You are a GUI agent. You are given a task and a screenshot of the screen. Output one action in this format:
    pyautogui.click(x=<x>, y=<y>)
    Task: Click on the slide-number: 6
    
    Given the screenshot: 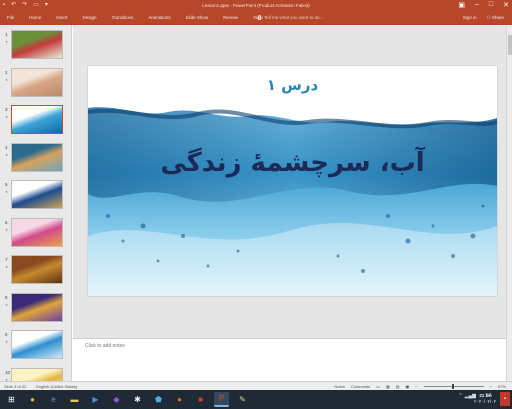 What is the action you would take?
    pyautogui.click(x=6, y=222)
    